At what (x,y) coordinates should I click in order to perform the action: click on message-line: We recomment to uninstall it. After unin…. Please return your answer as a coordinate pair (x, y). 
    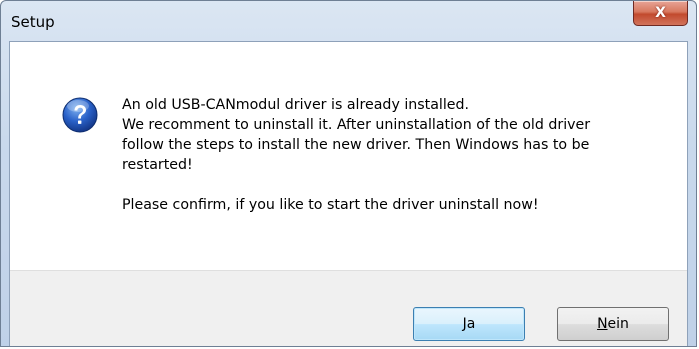
    Looking at the image, I should click on (356, 125).